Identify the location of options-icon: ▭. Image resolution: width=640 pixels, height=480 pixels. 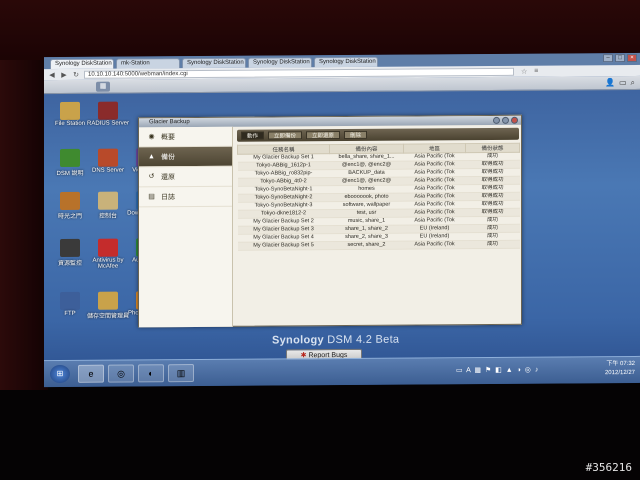
(623, 83).